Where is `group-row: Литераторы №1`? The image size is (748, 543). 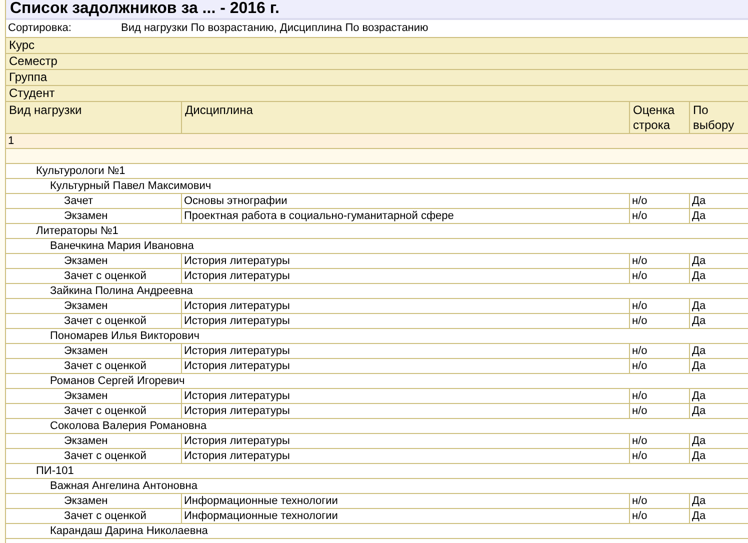 group-row: Литераторы №1 is located at coordinates (377, 231).